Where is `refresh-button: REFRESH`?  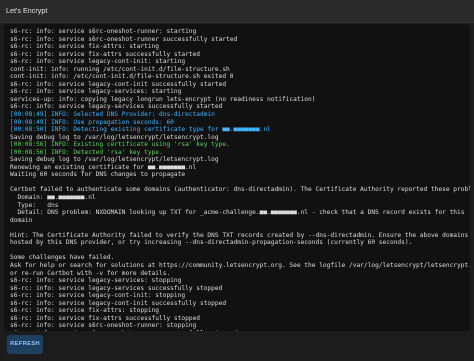
refresh-button: REFRESH is located at coordinates (25, 344).